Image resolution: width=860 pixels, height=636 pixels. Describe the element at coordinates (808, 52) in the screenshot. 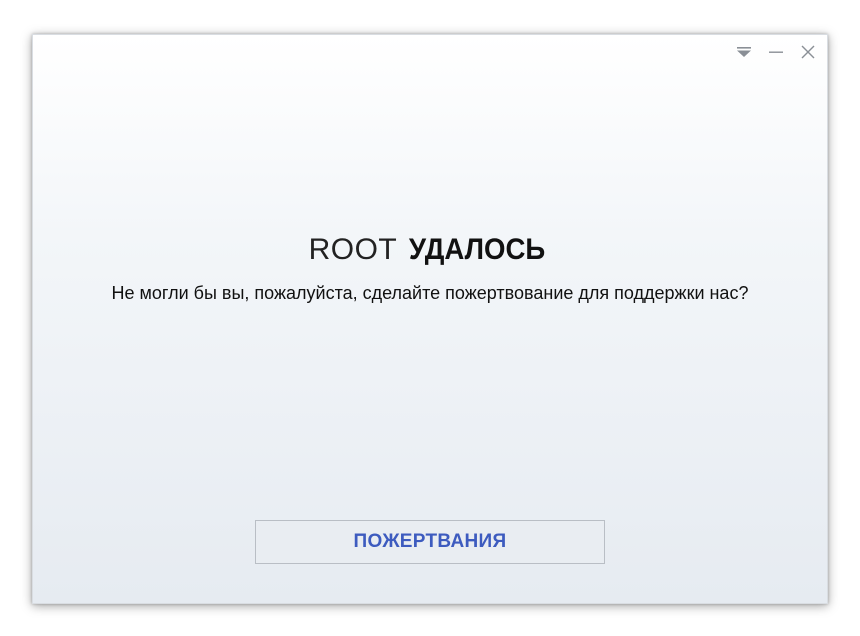

I see `close-icon` at that location.